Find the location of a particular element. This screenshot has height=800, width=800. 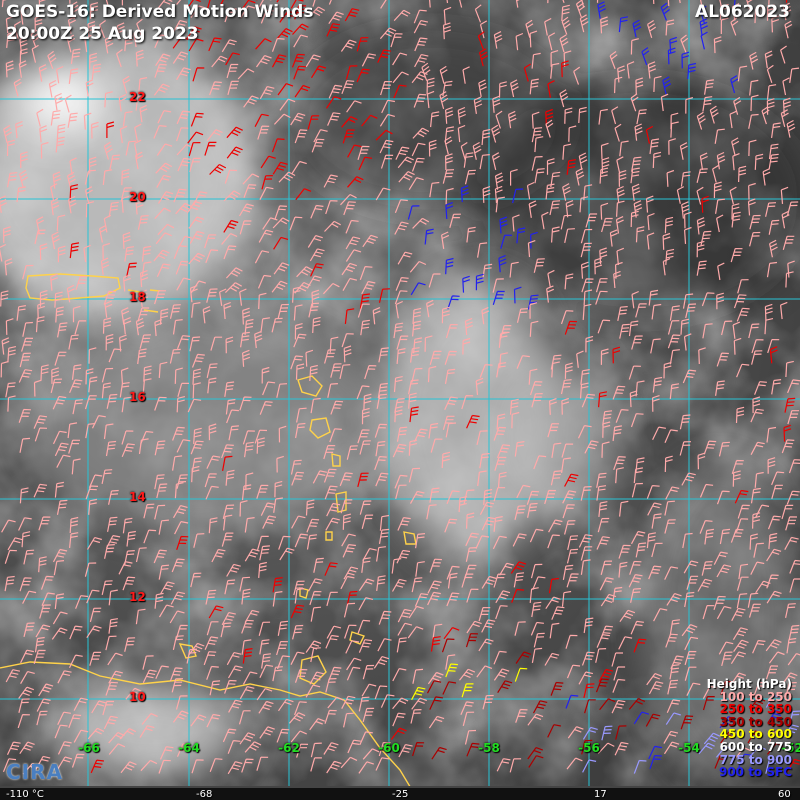

storm-id: AL062023 is located at coordinates (742, 12).